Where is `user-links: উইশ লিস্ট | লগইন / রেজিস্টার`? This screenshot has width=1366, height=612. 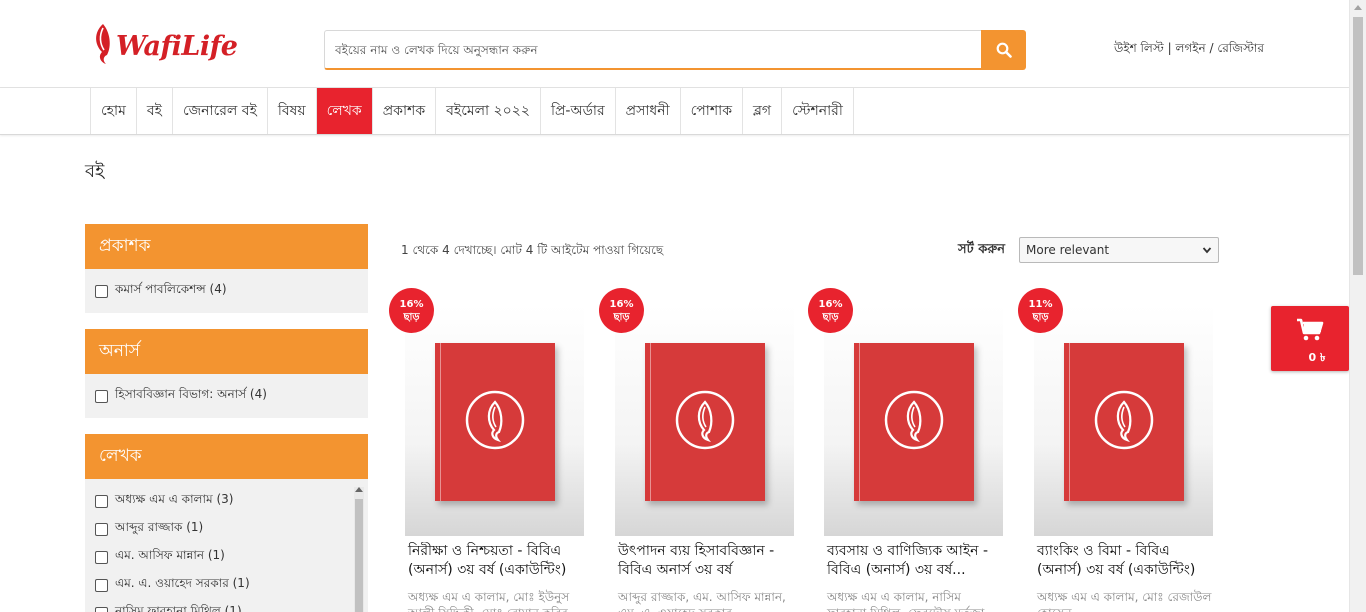 user-links: উইশ লিস্ট | লগইন / রেজিস্টার is located at coordinates (1189, 50).